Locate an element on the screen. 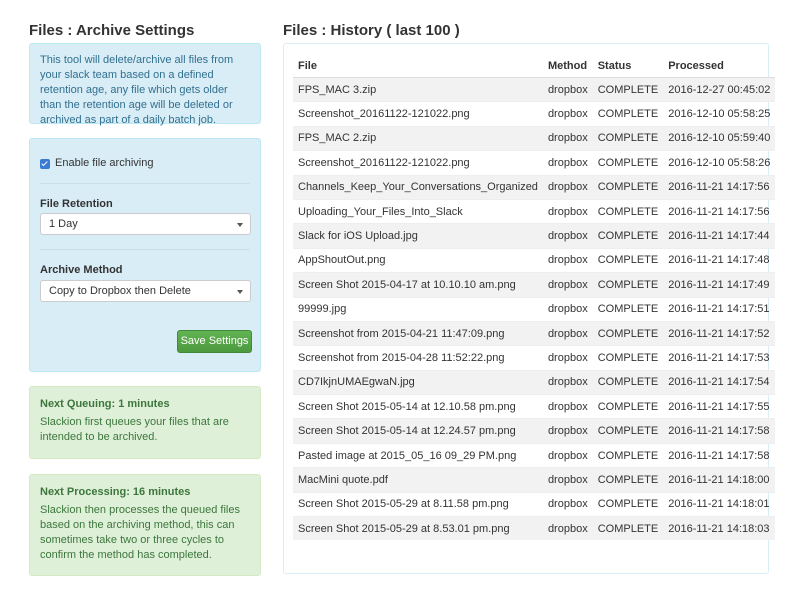  file-cell: Screen Shot 2015-05-29 at 8.53.01 pm.png is located at coordinates (418, 528).